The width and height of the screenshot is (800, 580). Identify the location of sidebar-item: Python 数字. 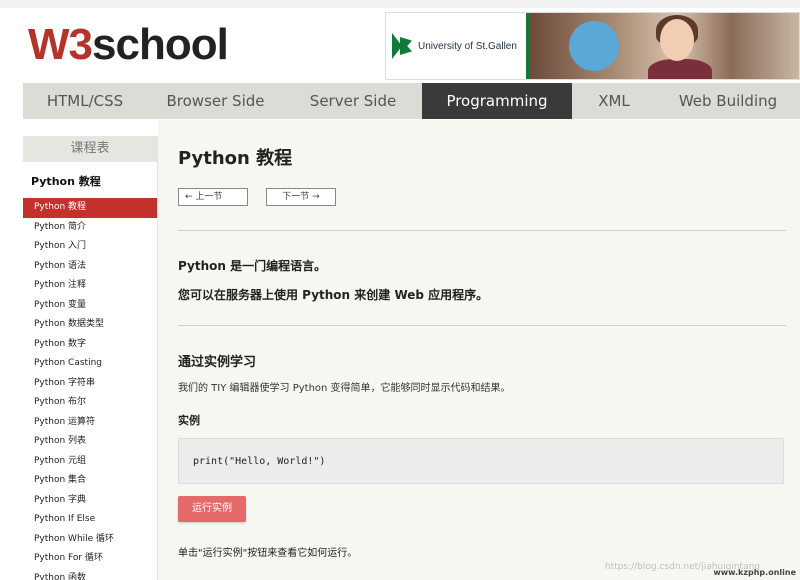
(90, 345).